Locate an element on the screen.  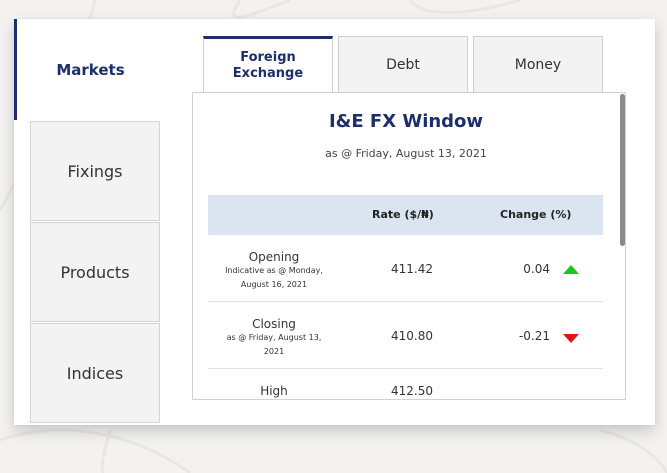
rate-value: 410.80 is located at coordinates (412, 336).